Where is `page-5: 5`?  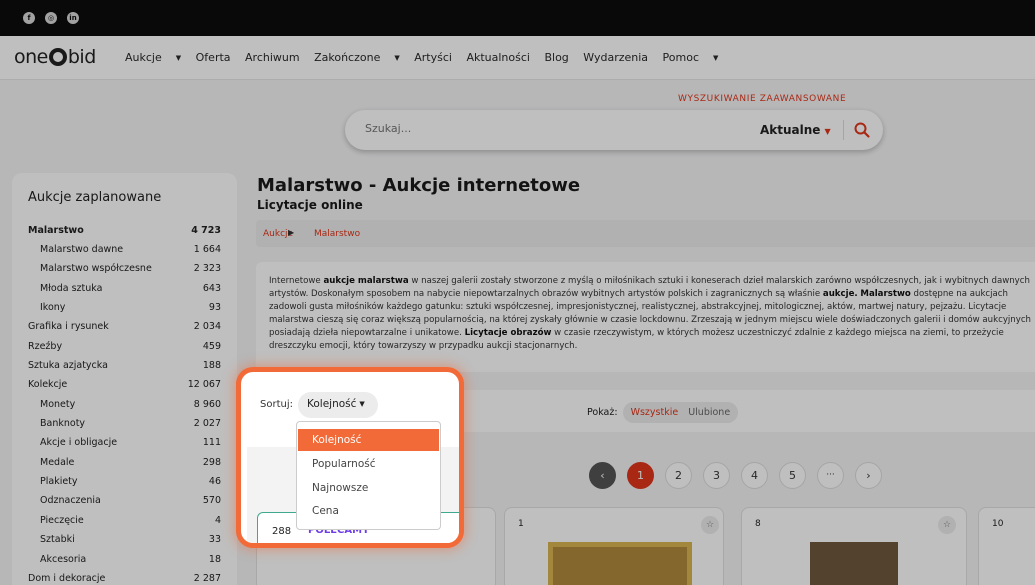
page-5: 5 is located at coordinates (792, 475).